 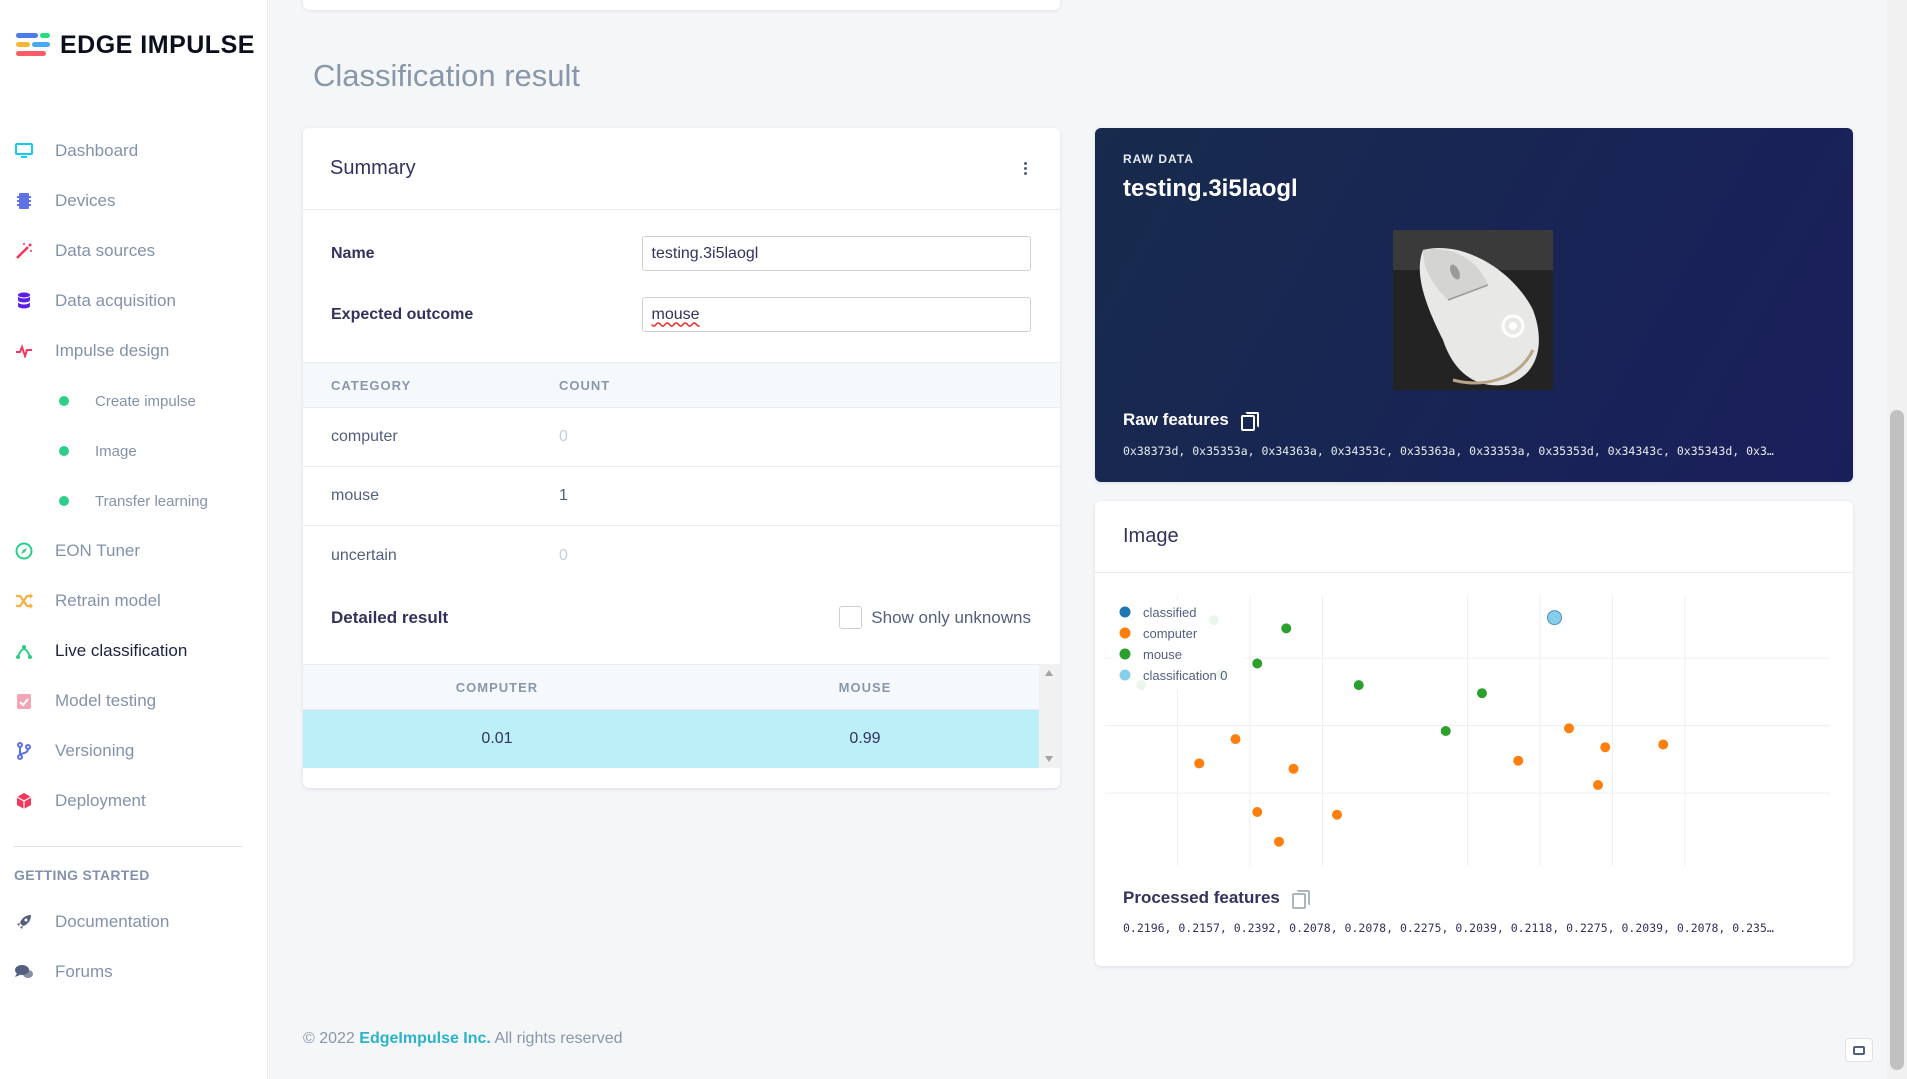 What do you see at coordinates (108, 600) in the screenshot?
I see `sidebar-item-label: Retrain model` at bounding box center [108, 600].